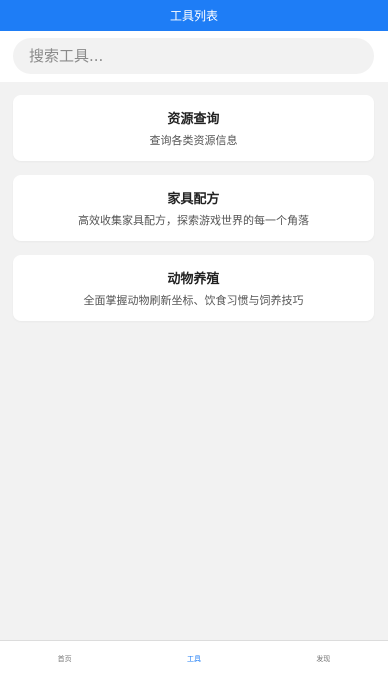 The width and height of the screenshot is (388, 676). What do you see at coordinates (193, 199) in the screenshot?
I see `tool-card-title: 家具配方` at bounding box center [193, 199].